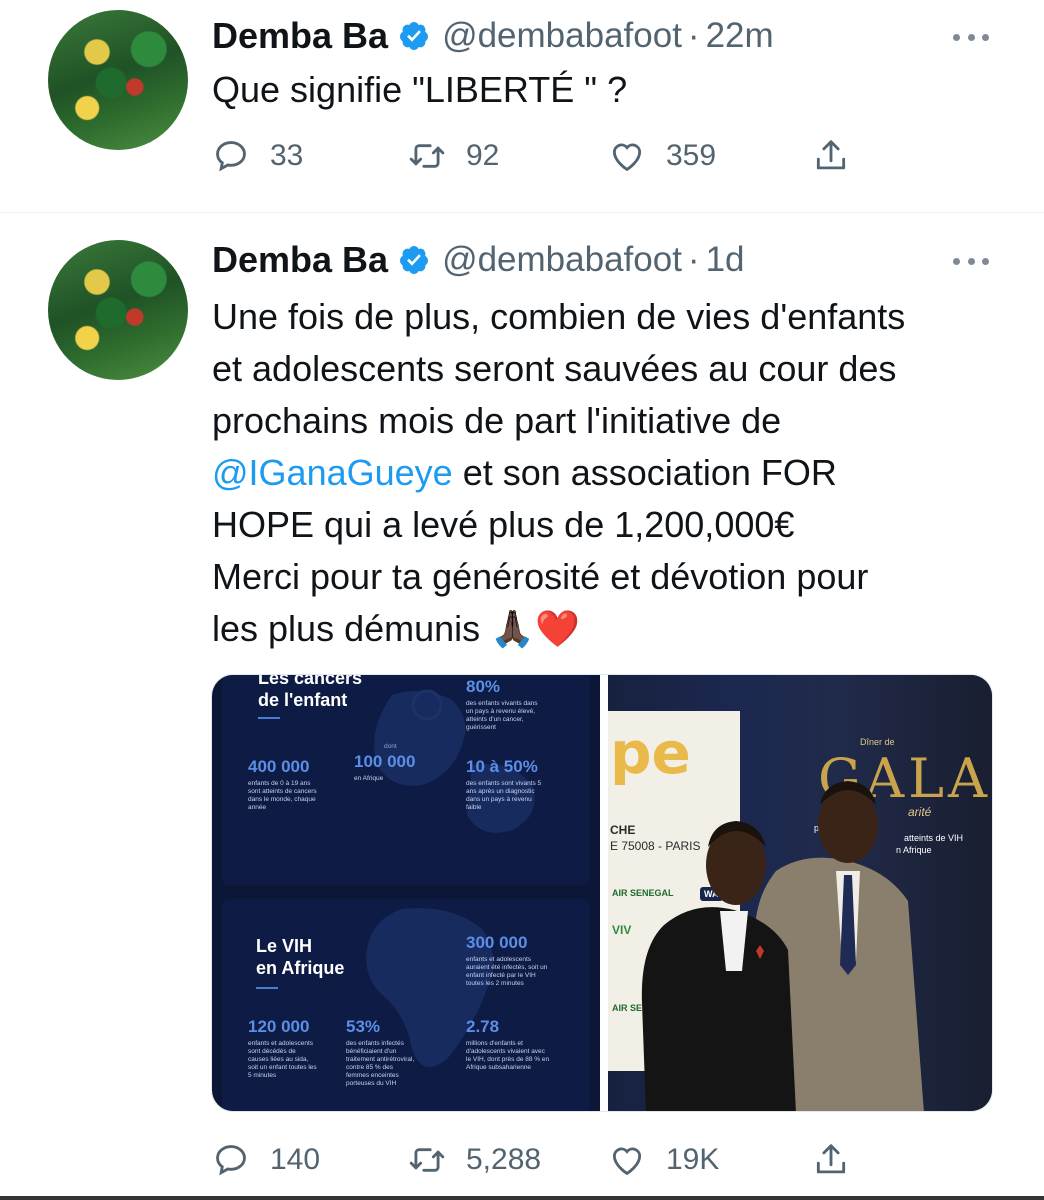  Describe the element at coordinates (300, 968) in the screenshot. I see `infographic-title-line: en Afrique` at that location.